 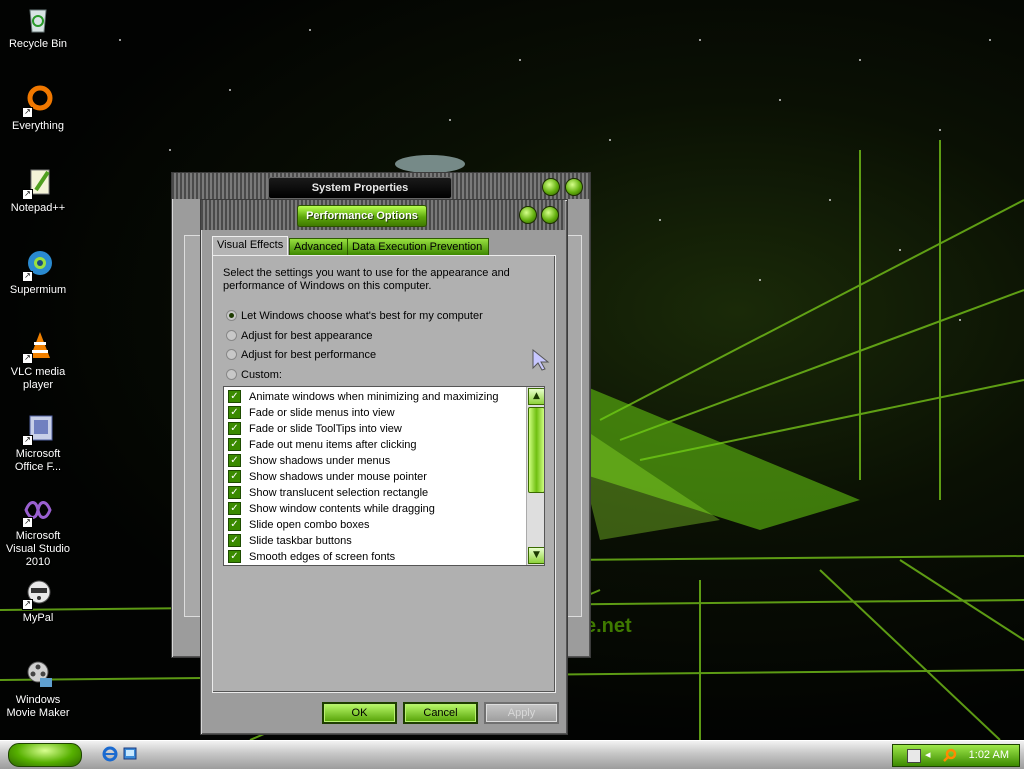 What do you see at coordinates (325, 429) in the screenshot?
I see `list-item-label: Fade or slide ToolTips into view` at bounding box center [325, 429].